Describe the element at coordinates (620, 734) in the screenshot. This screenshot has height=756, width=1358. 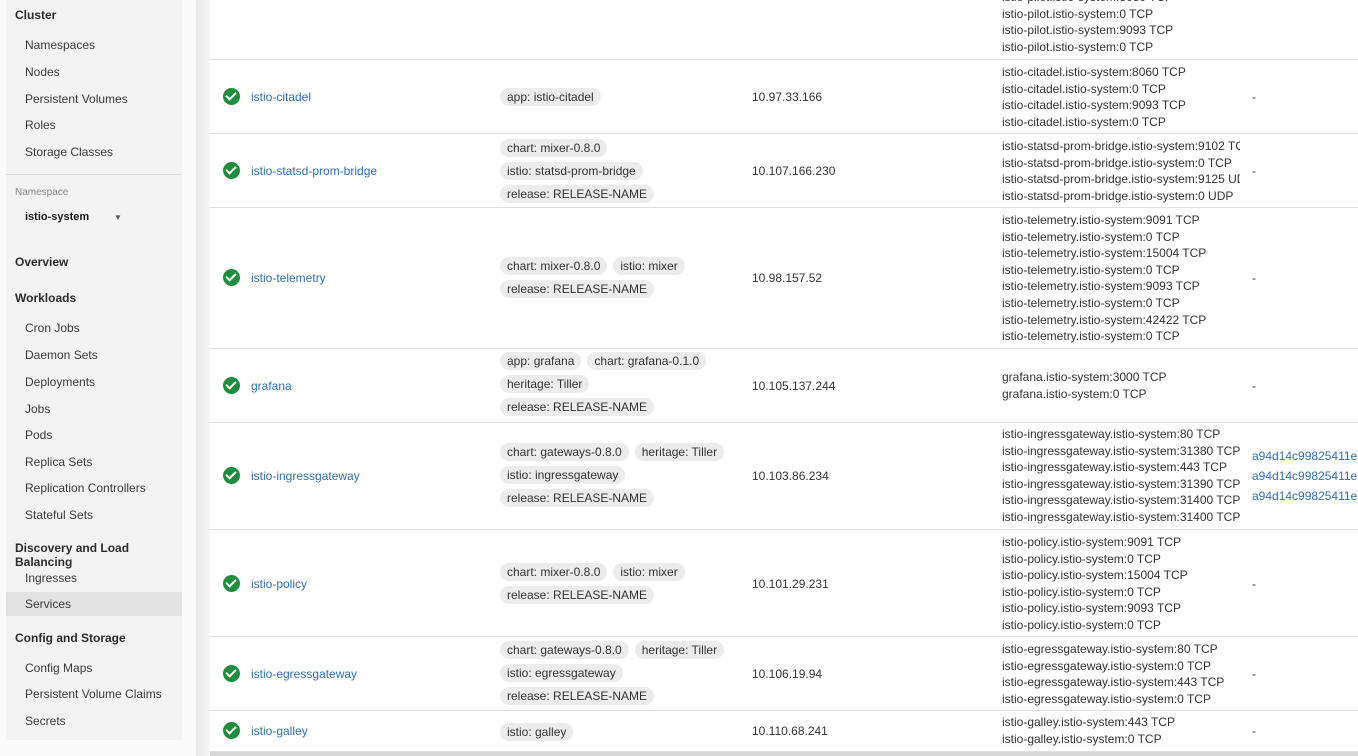
I see `labels-cell: istio: galley` at that location.